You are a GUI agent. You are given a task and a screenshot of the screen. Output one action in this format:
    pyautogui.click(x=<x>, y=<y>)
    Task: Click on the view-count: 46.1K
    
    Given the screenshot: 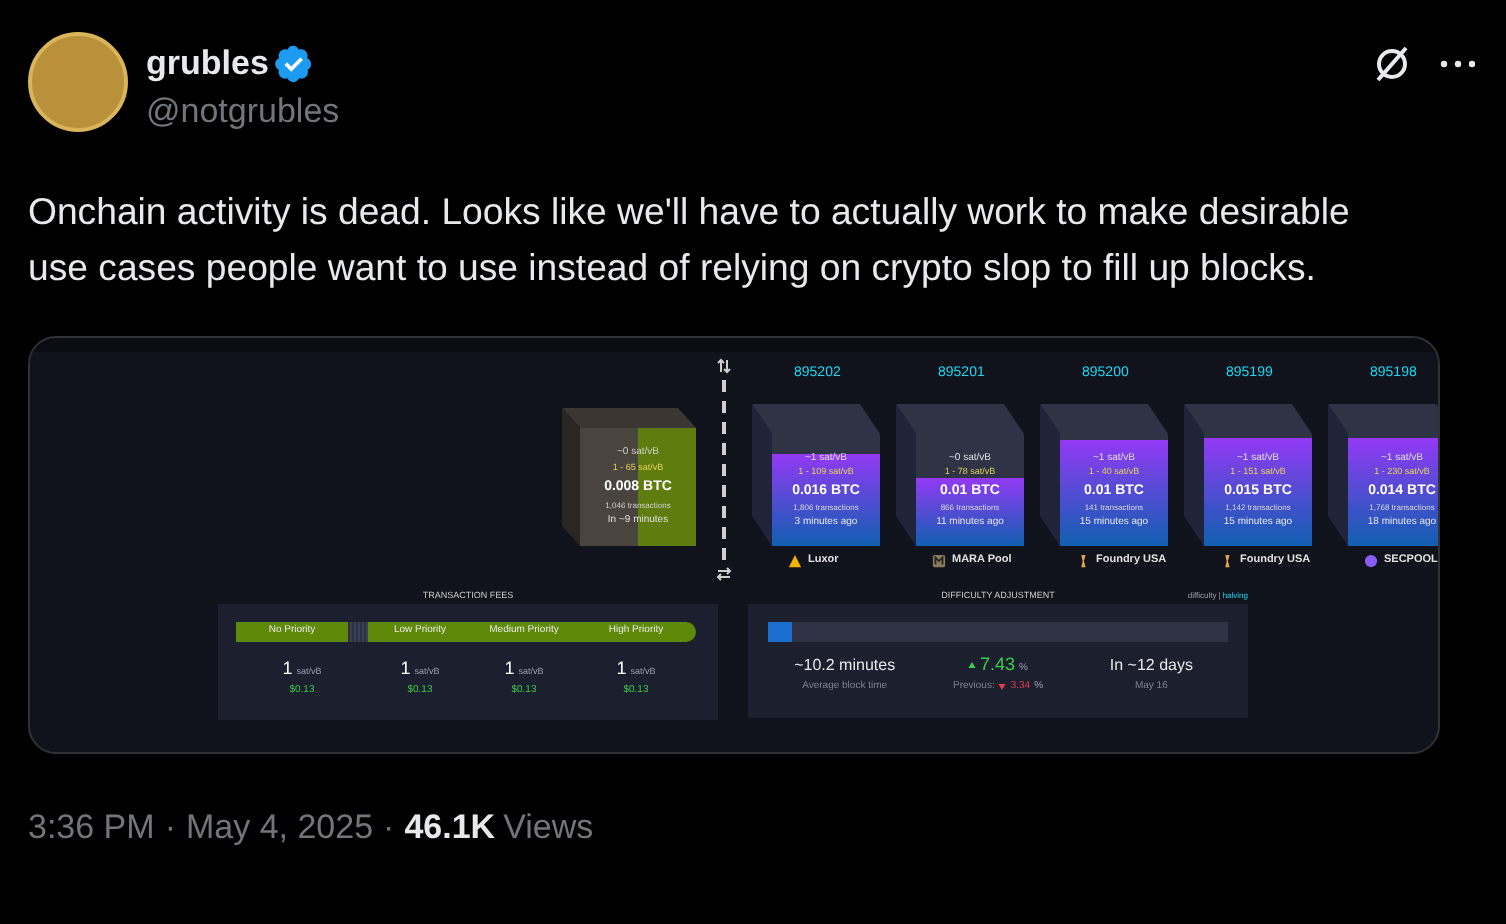 What is the action you would take?
    pyautogui.click(x=450, y=828)
    